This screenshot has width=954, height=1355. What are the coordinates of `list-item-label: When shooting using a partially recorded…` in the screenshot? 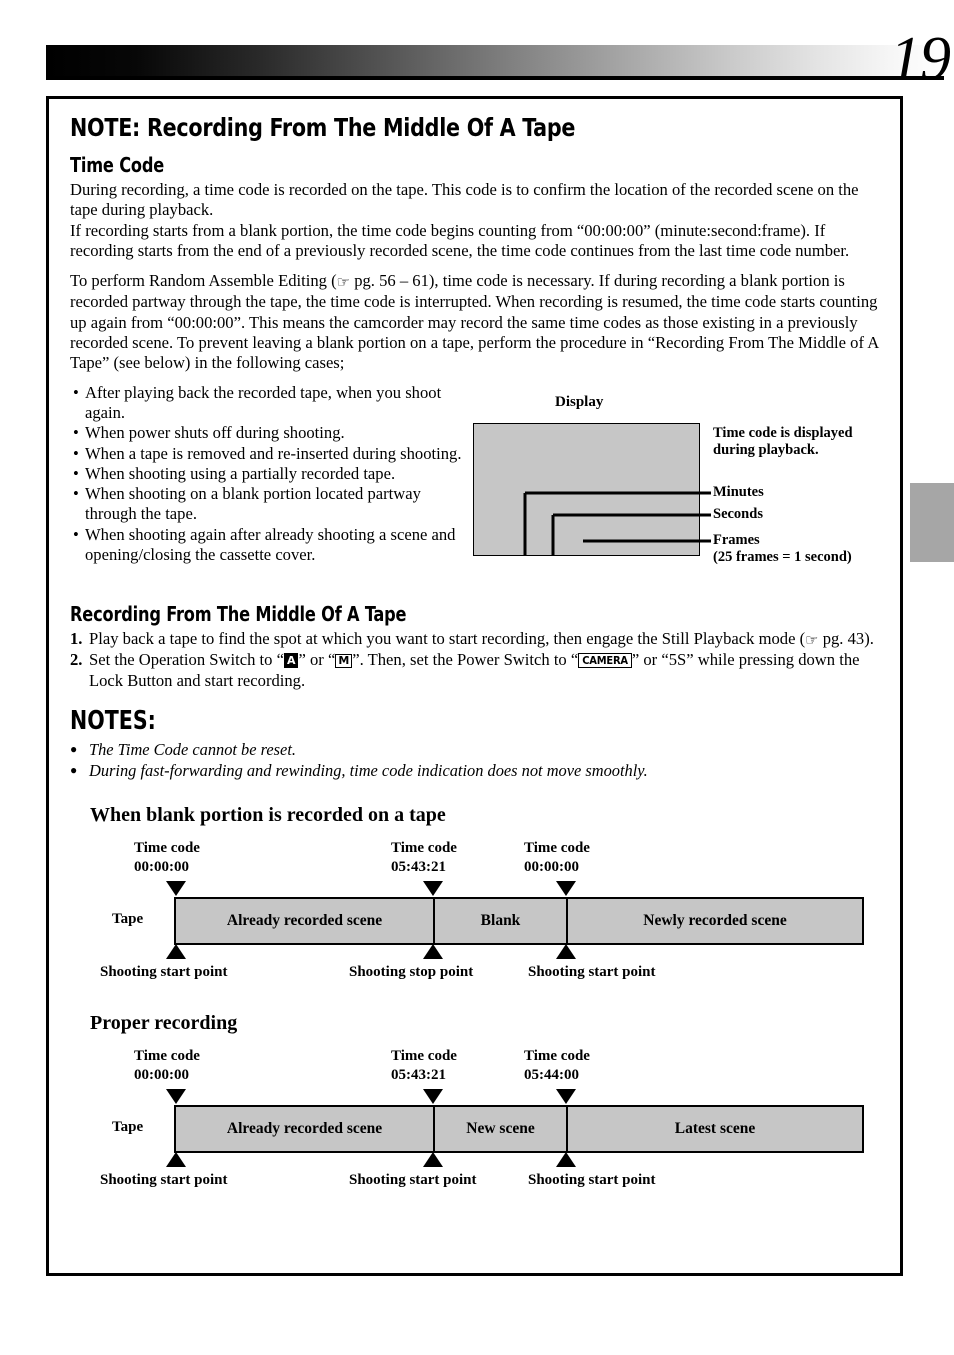 It's located at (240, 473).